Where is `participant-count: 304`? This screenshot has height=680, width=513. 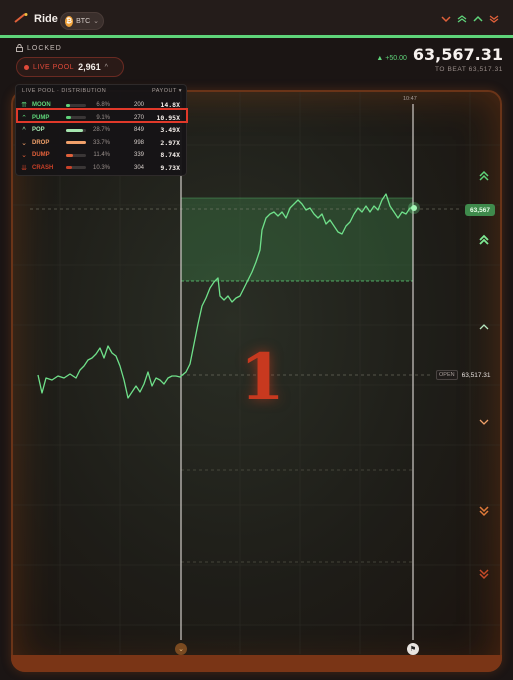 participant-count: 304 is located at coordinates (138, 167).